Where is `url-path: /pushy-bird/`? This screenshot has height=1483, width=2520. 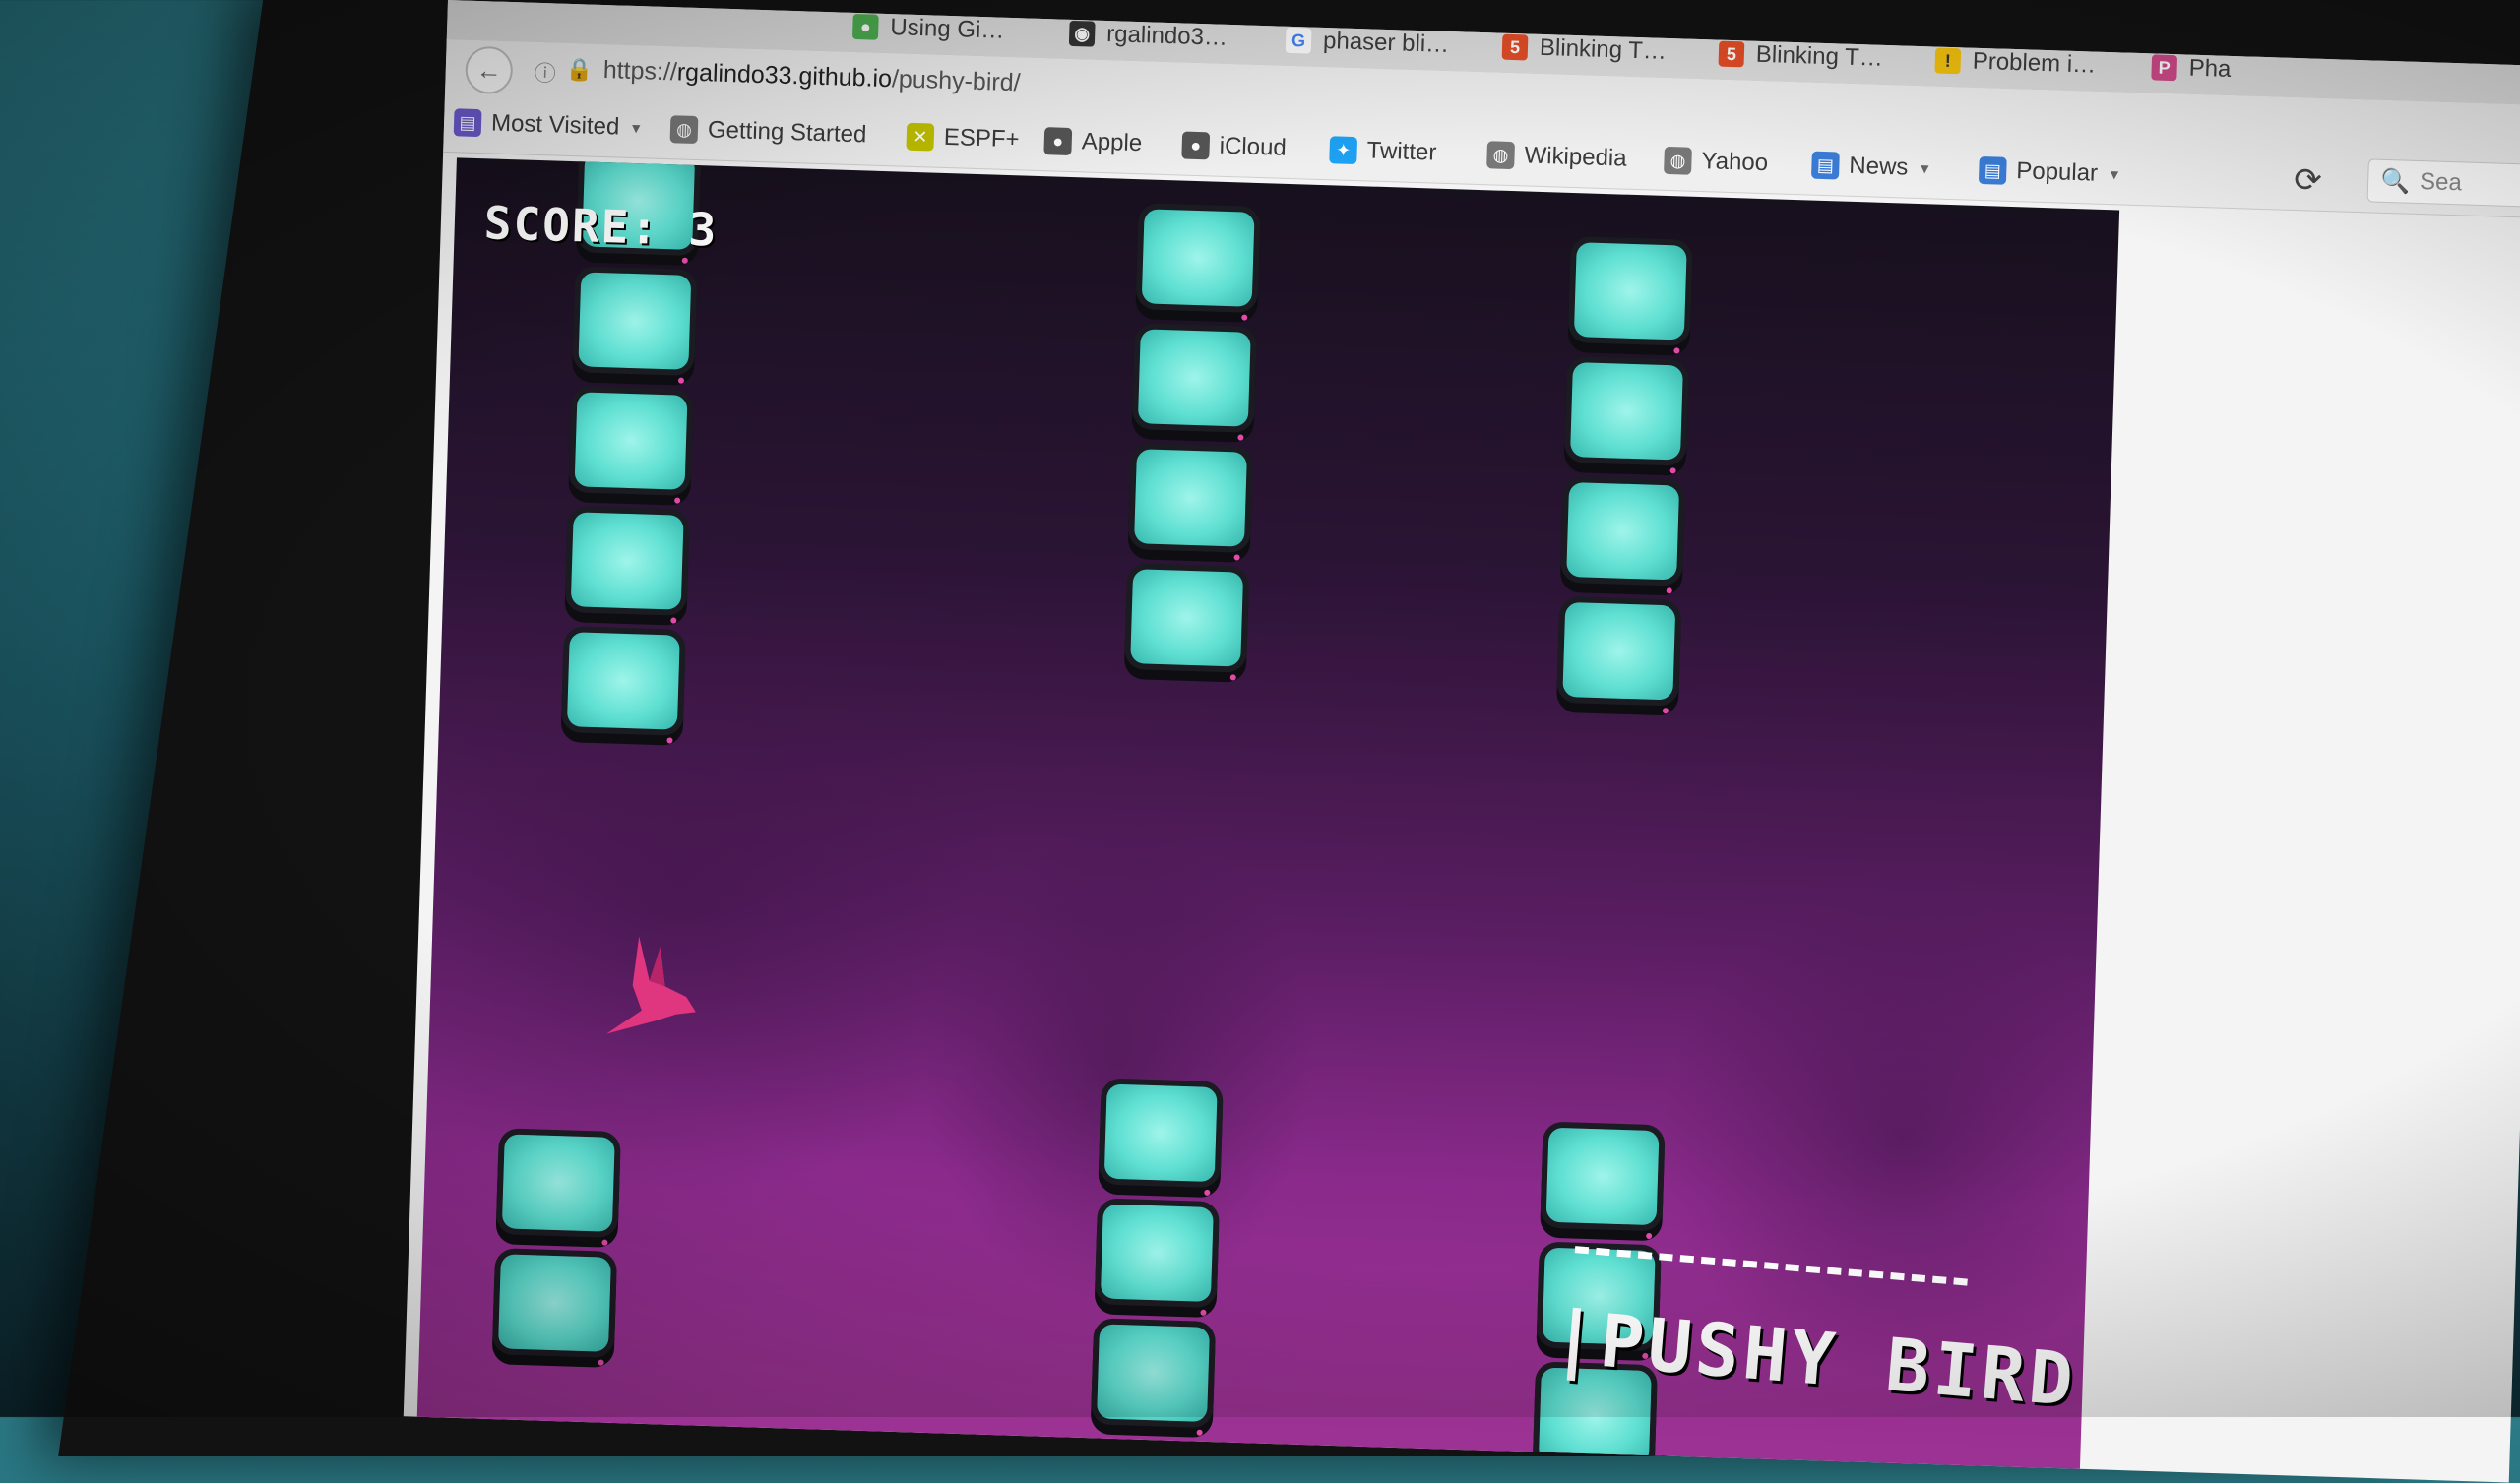
url-path: /pushy-bird/ is located at coordinates (956, 81).